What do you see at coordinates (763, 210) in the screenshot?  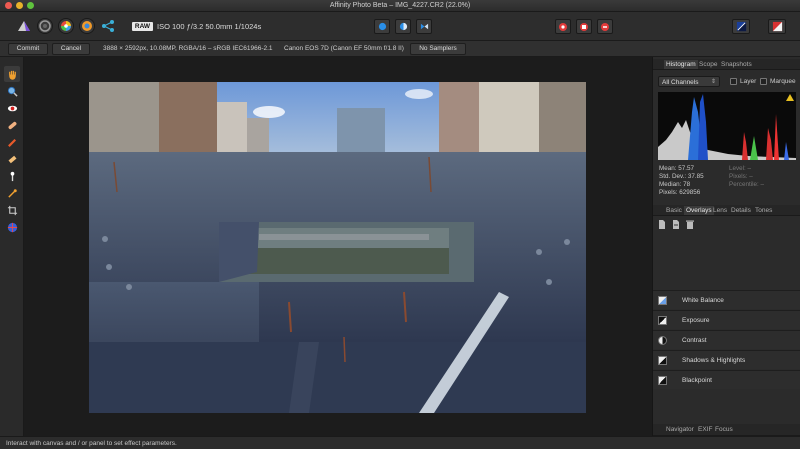 I see `tab-tones: Tones` at bounding box center [763, 210].